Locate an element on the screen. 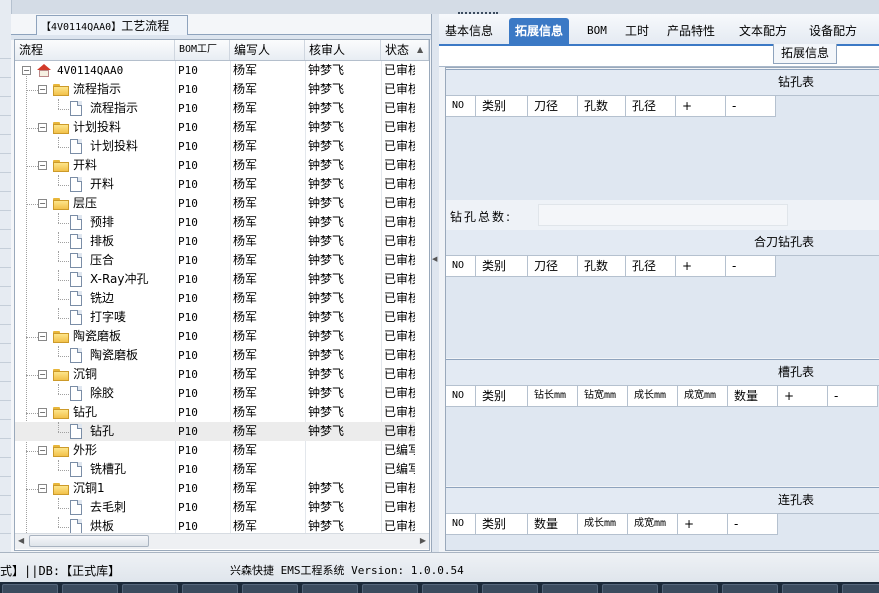 This screenshot has width=879, height=593. scroll-right-icon: ▶ is located at coordinates (423, 541).